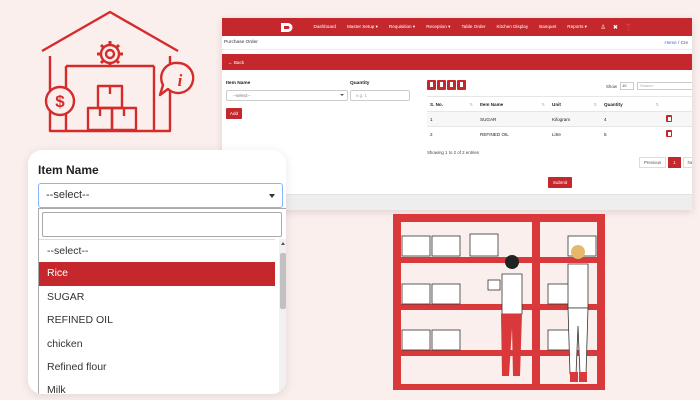 Image resolution: width=700 pixels, height=400 pixels. What do you see at coordinates (575, 119) in the screenshot?
I see `cell-unit: Kilogram` at bounding box center [575, 119].